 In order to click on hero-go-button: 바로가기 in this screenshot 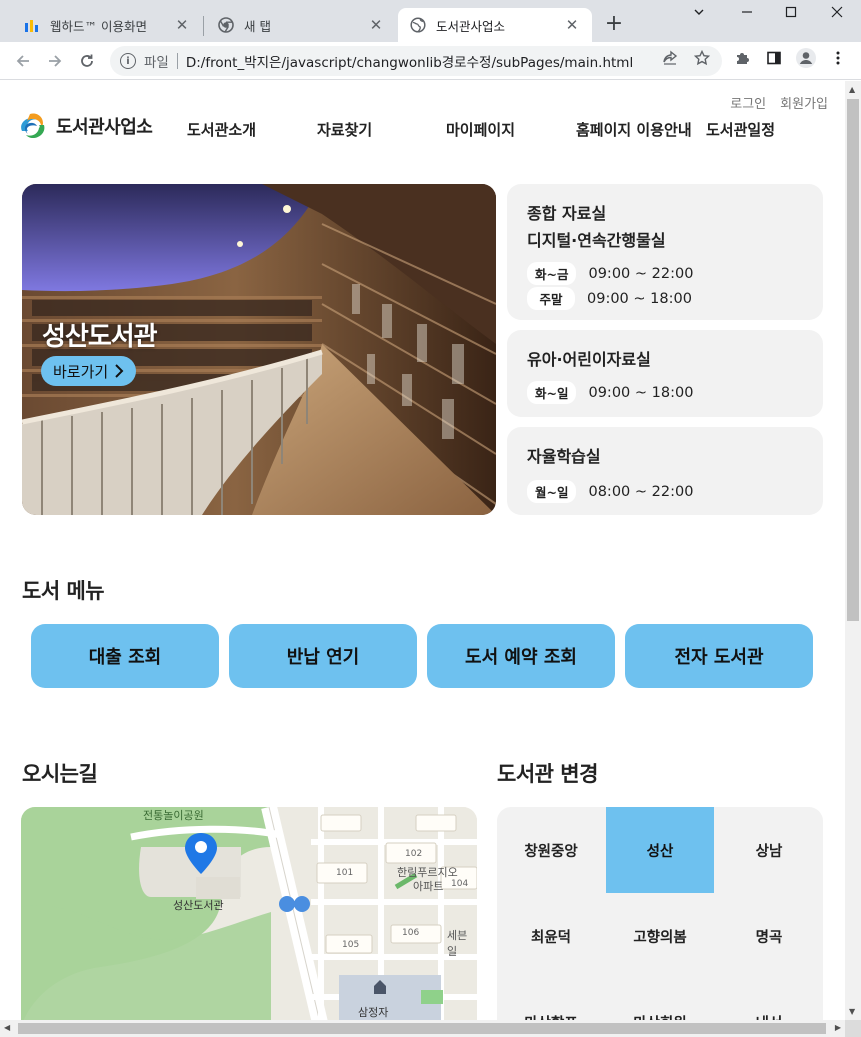, I will do `click(89, 371)`.